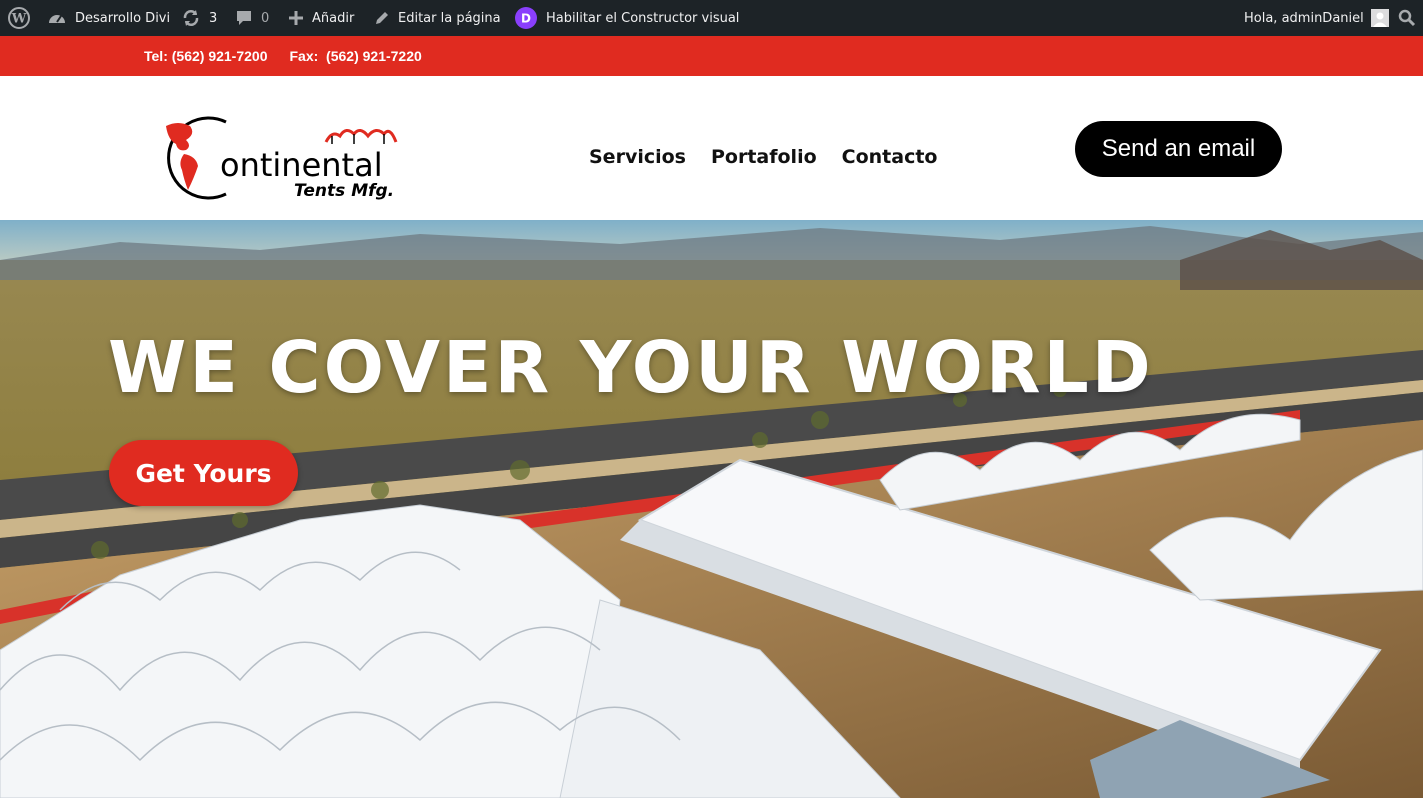 Image resolution: width=1423 pixels, height=798 pixels. I want to click on phone-number: Tel: (562) 921-7200, so click(205, 56).